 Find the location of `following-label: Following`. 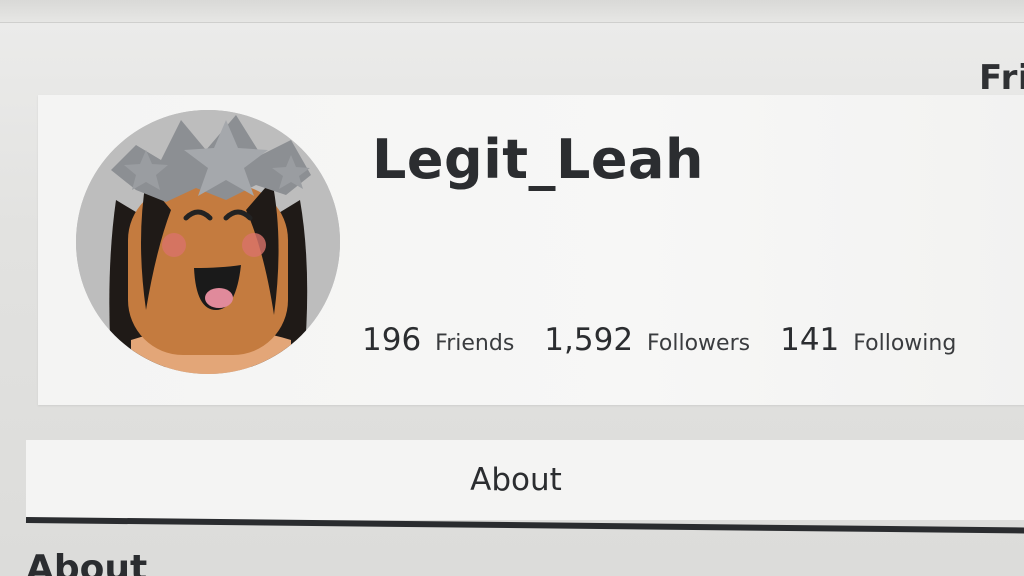

following-label: Following is located at coordinates (905, 343).